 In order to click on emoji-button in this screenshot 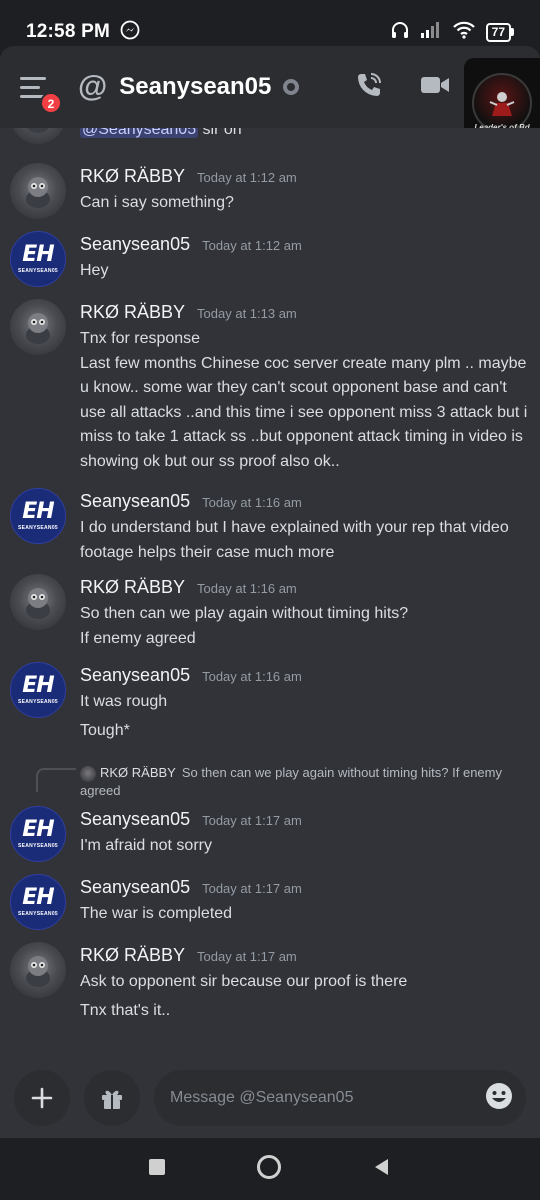, I will do `click(499, 1098)`.